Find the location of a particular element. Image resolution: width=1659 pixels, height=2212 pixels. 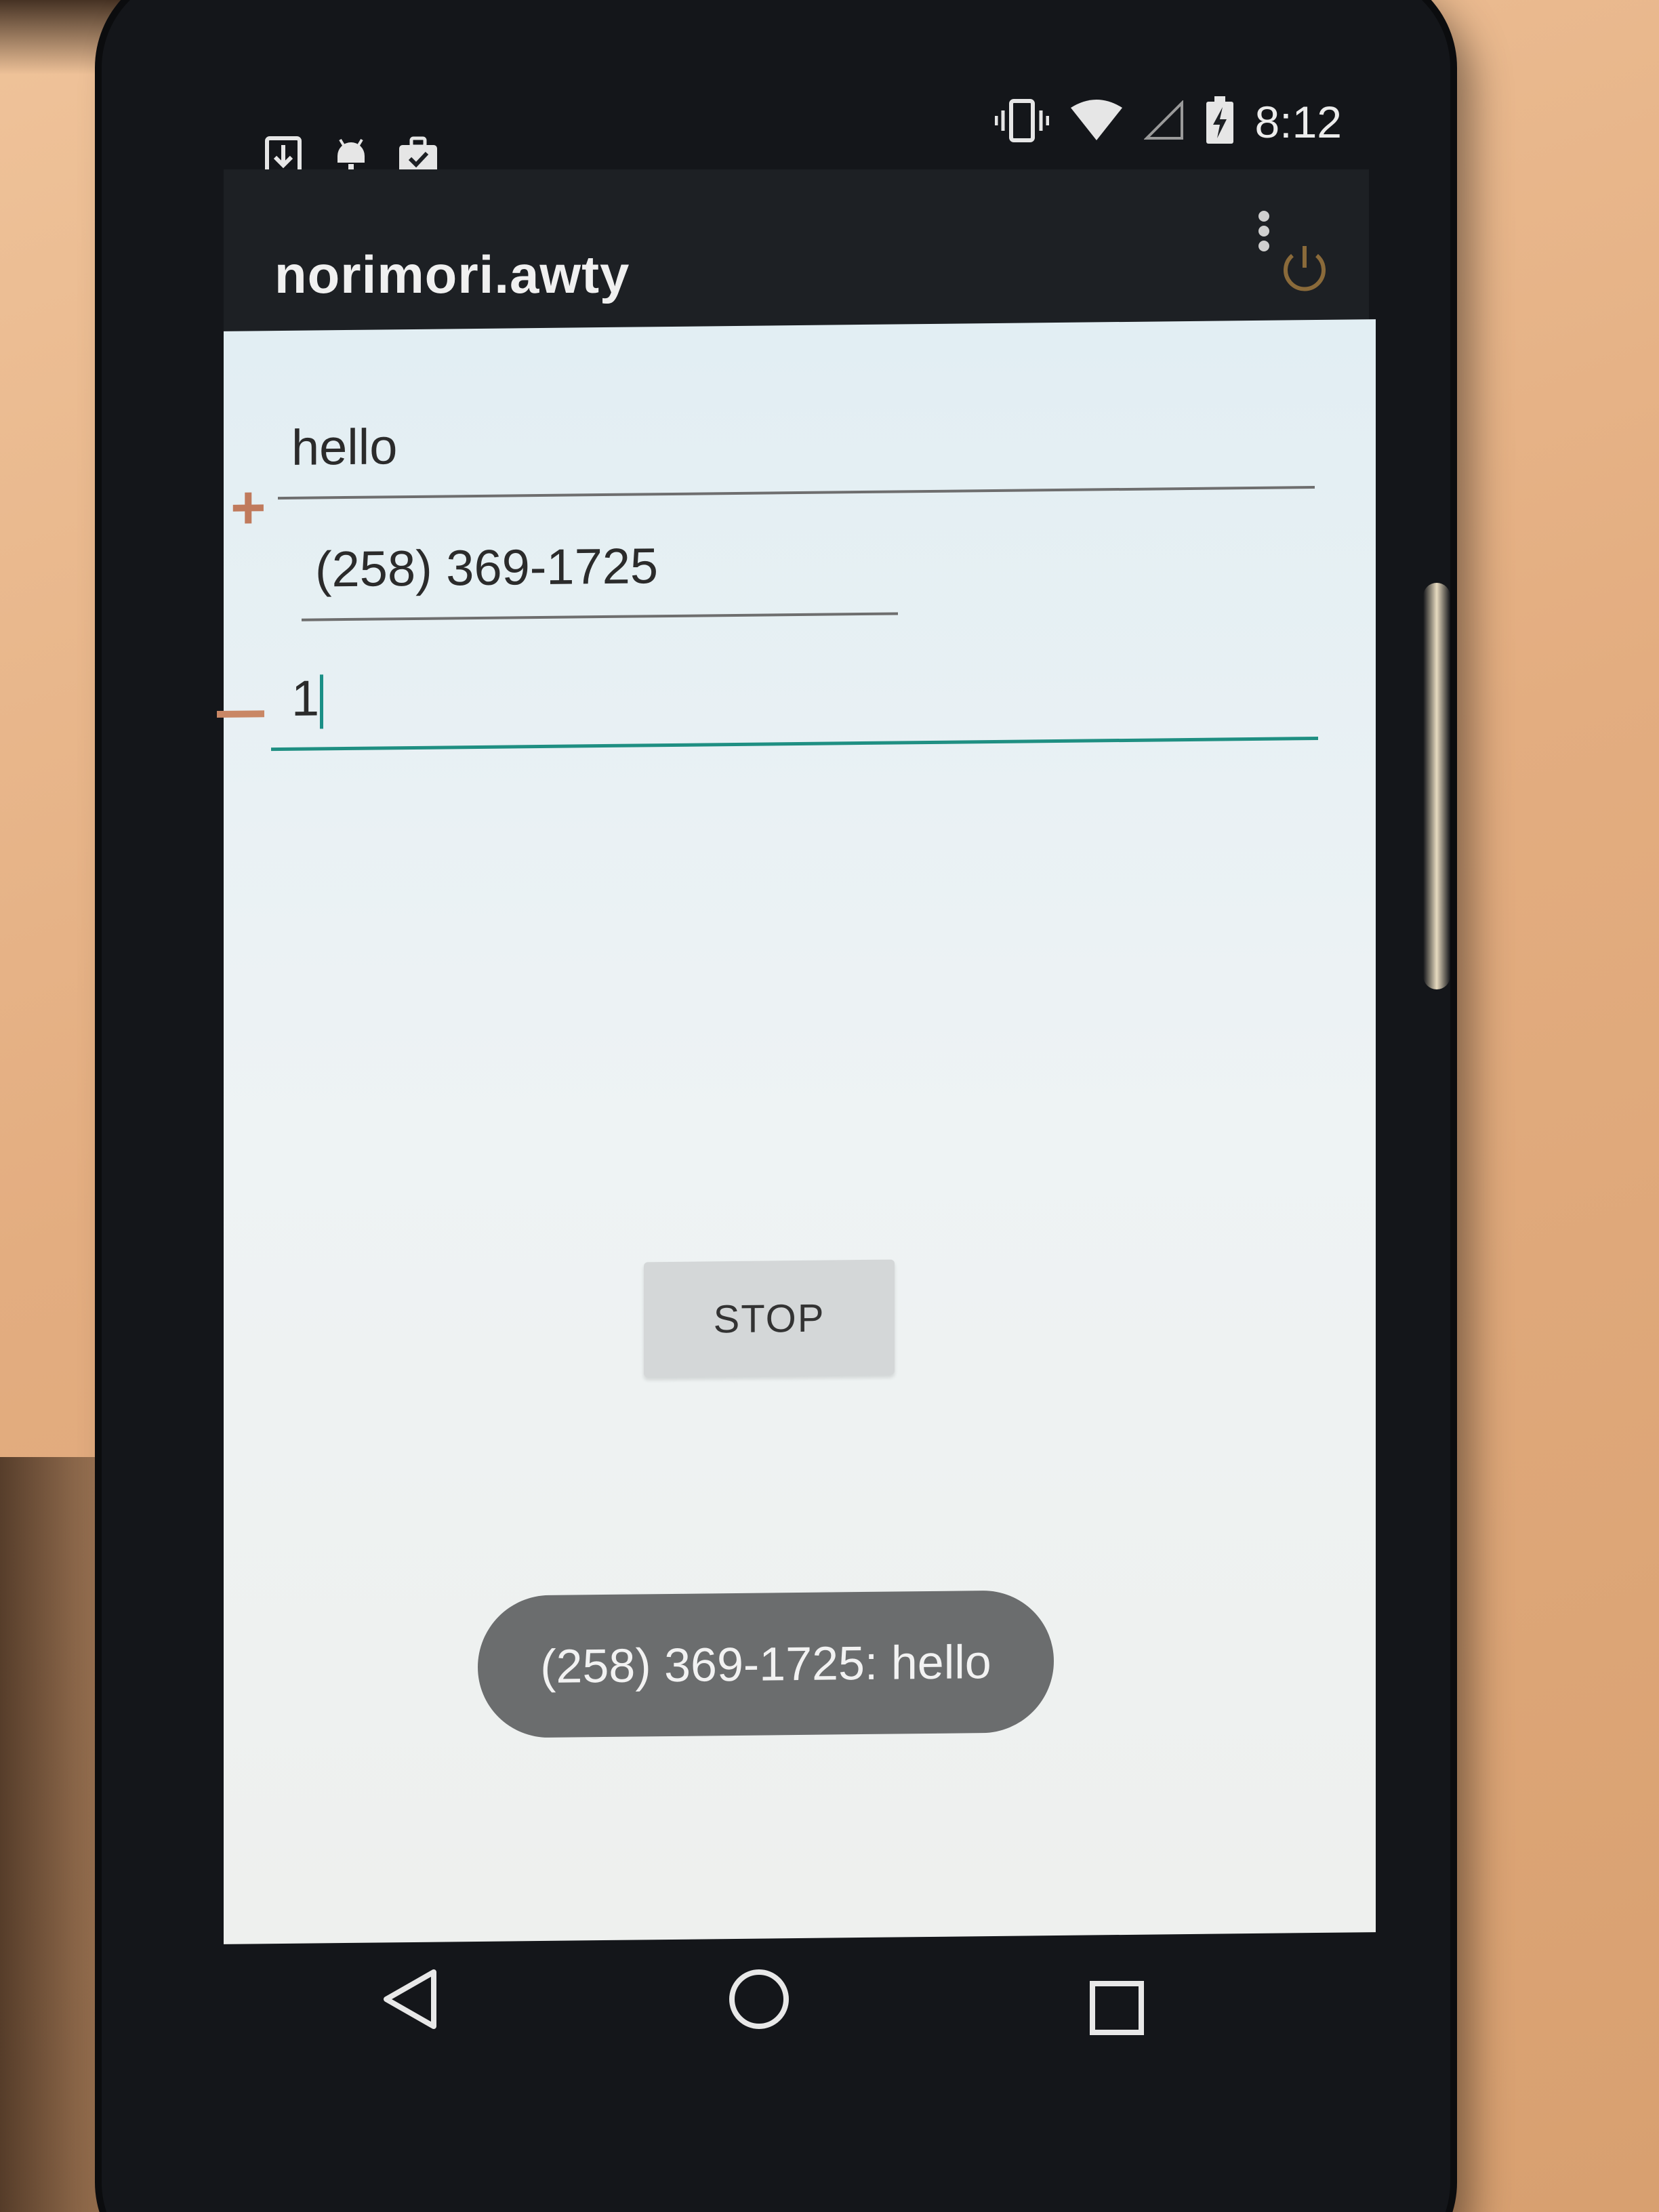

more-vertical-icon is located at coordinates (1264, 248).